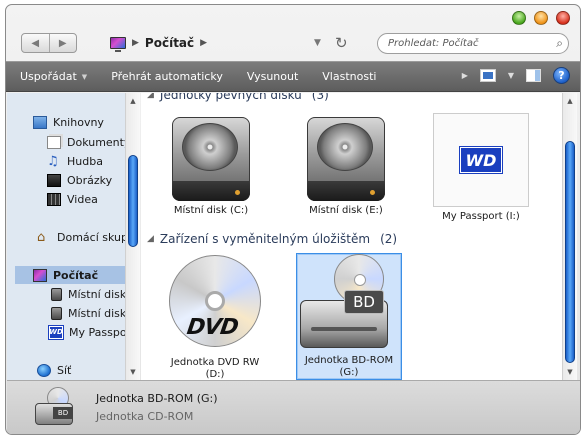 Image resolution: width=585 pixels, height=439 pixels. I want to click on content-scrollbar: ▲ ▼, so click(569, 236).